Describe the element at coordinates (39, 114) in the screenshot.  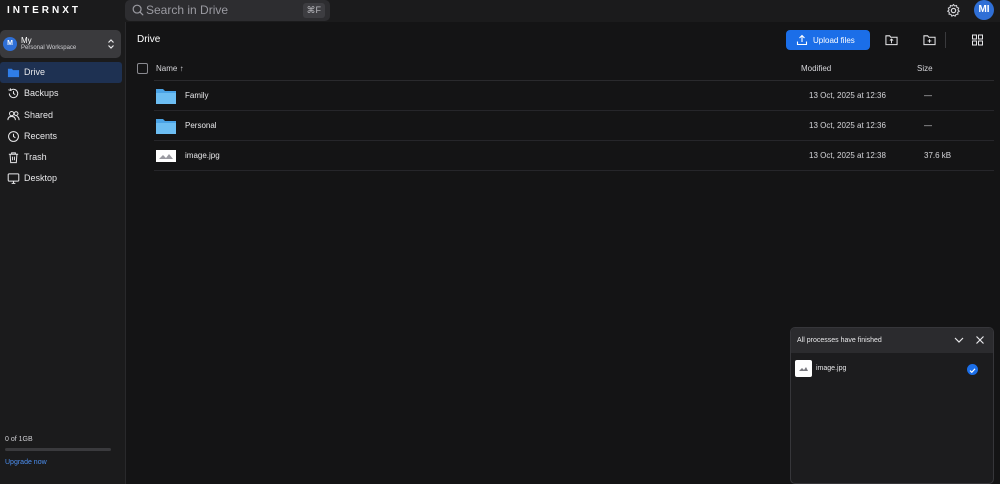
I see `sidebar-item-label: Shared` at that location.